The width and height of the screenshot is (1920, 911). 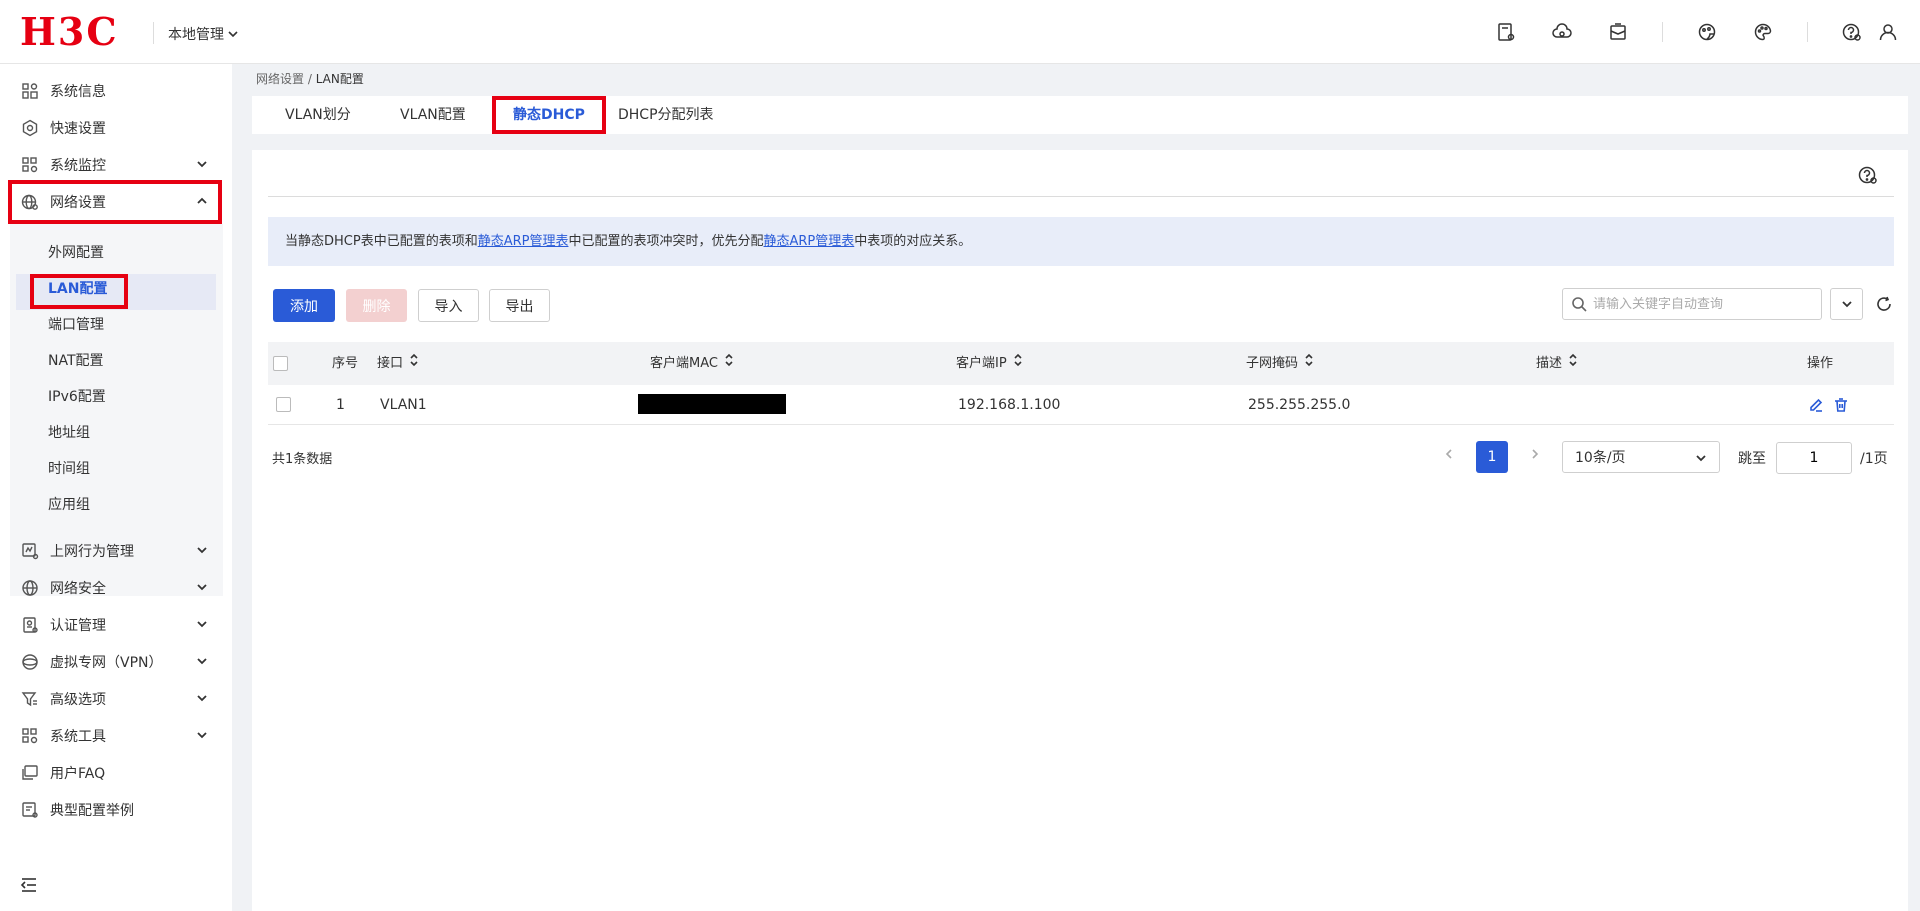 I want to click on chevron-up-icon, so click(x=202, y=201).